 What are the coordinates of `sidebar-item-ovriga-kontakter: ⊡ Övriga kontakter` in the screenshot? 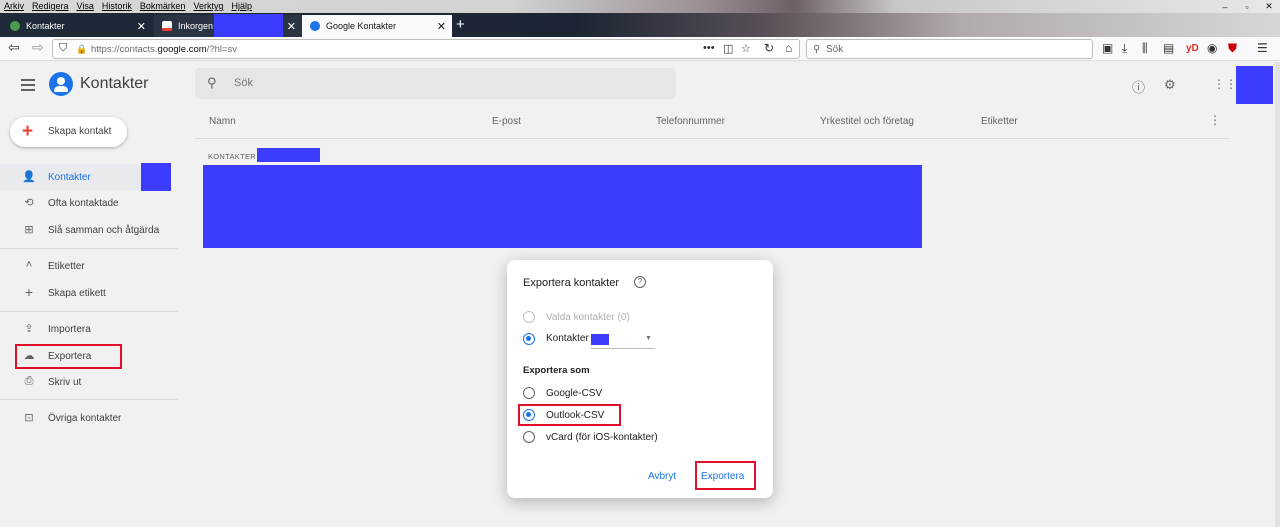 It's located at (89, 418).